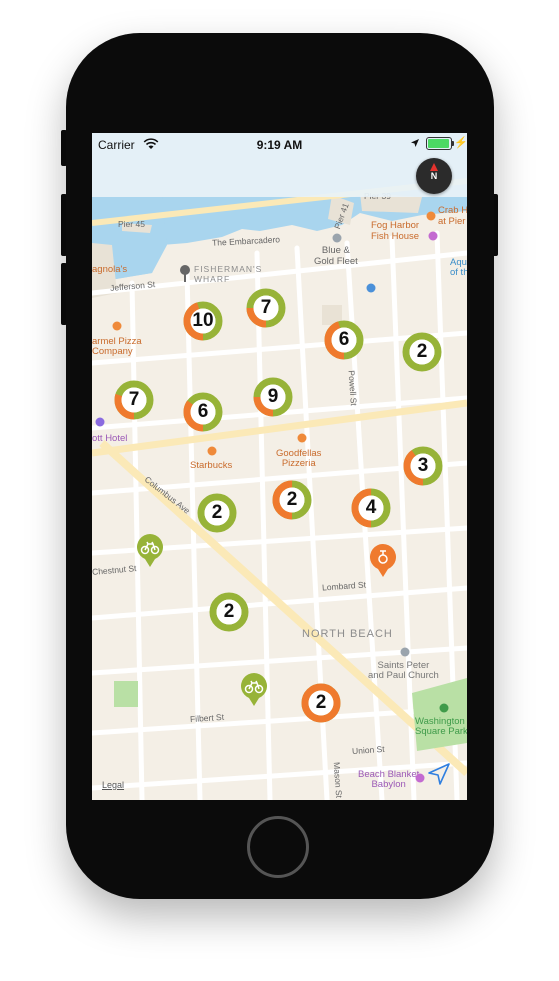 The image size is (559, 981). I want to click on district-label-north-beach: NORTH BEACH, so click(347, 634).